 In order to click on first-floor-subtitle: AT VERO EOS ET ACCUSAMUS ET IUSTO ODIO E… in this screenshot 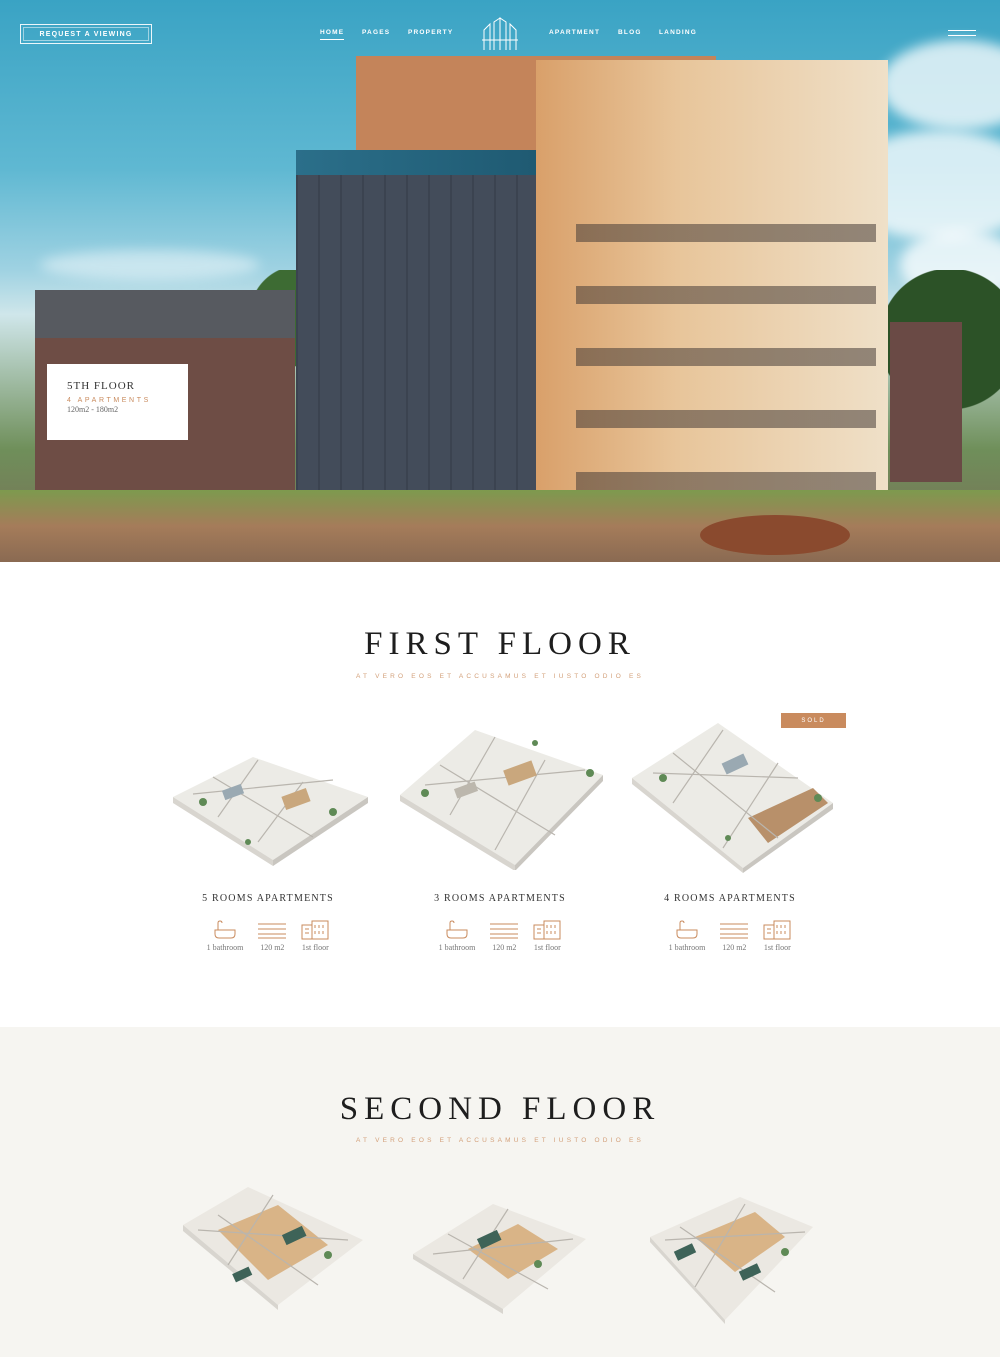, I will do `click(500, 676)`.